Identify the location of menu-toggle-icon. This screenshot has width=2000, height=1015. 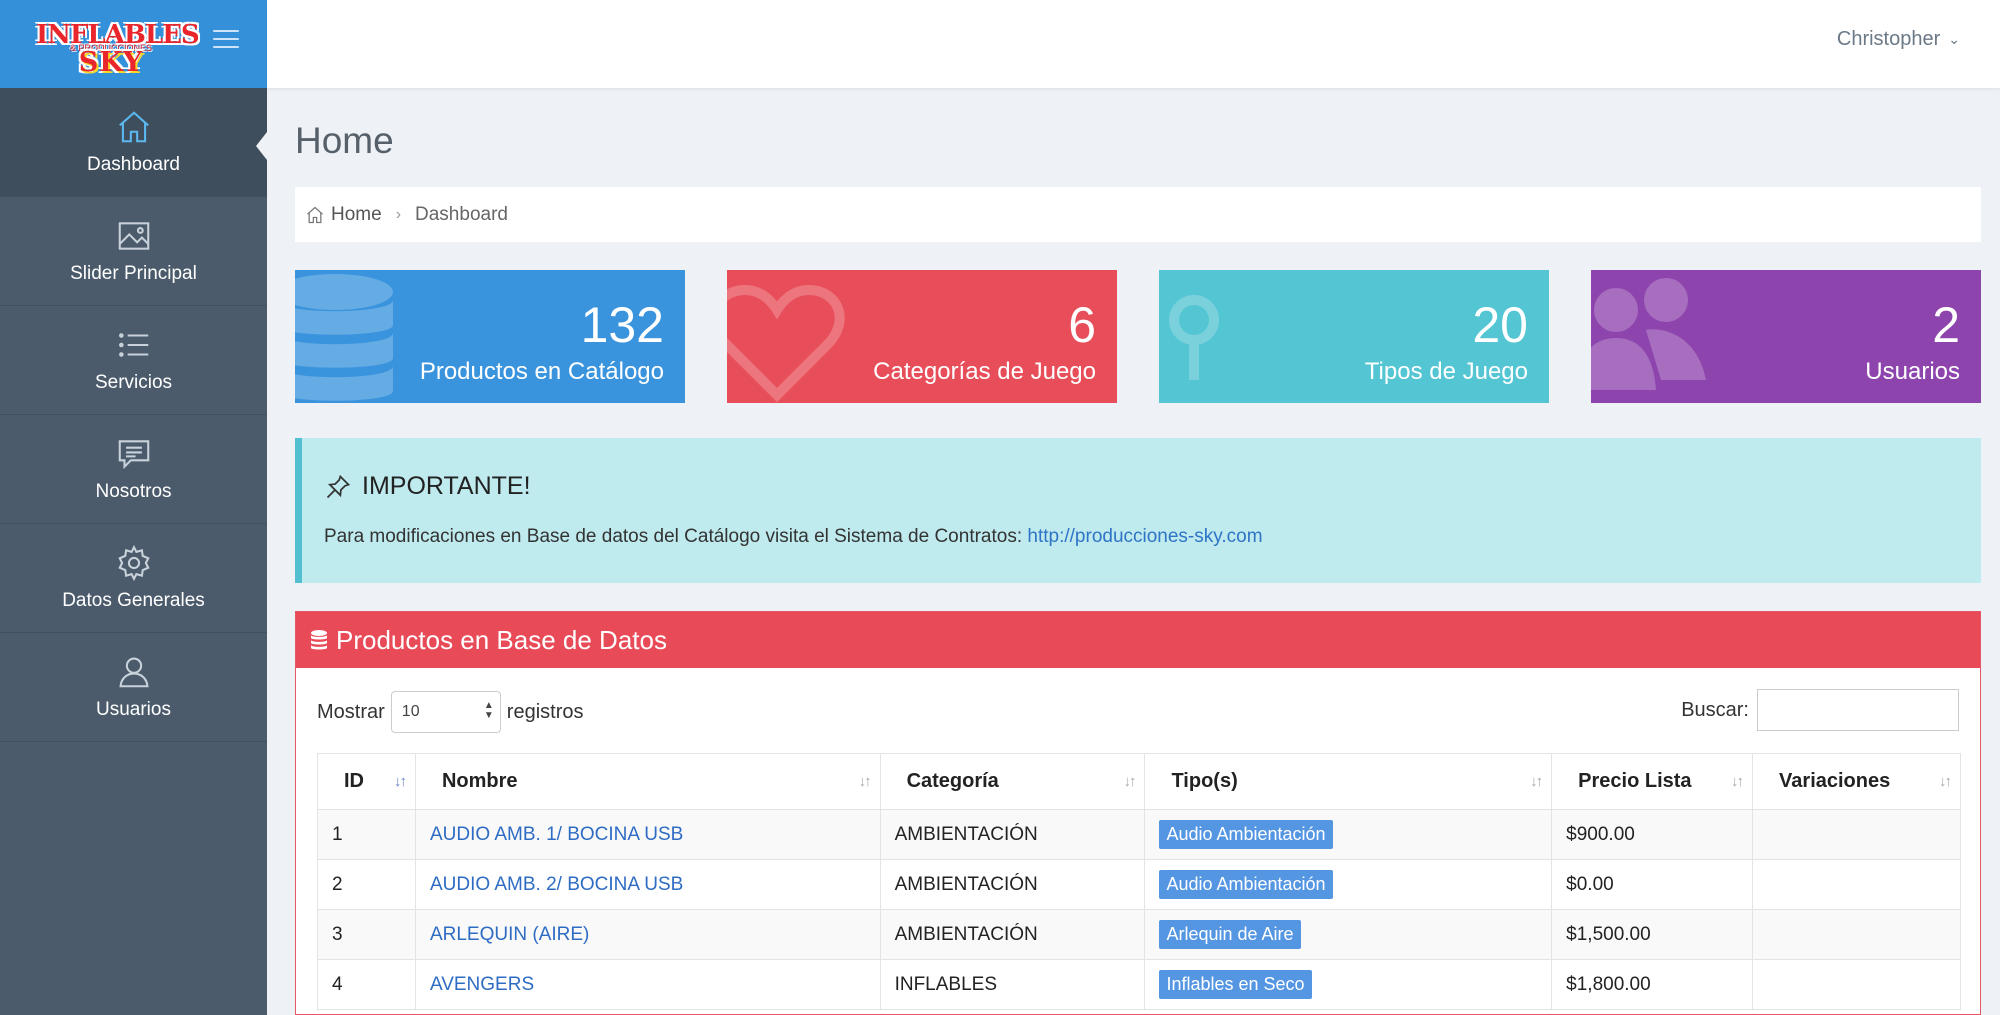
(226, 41).